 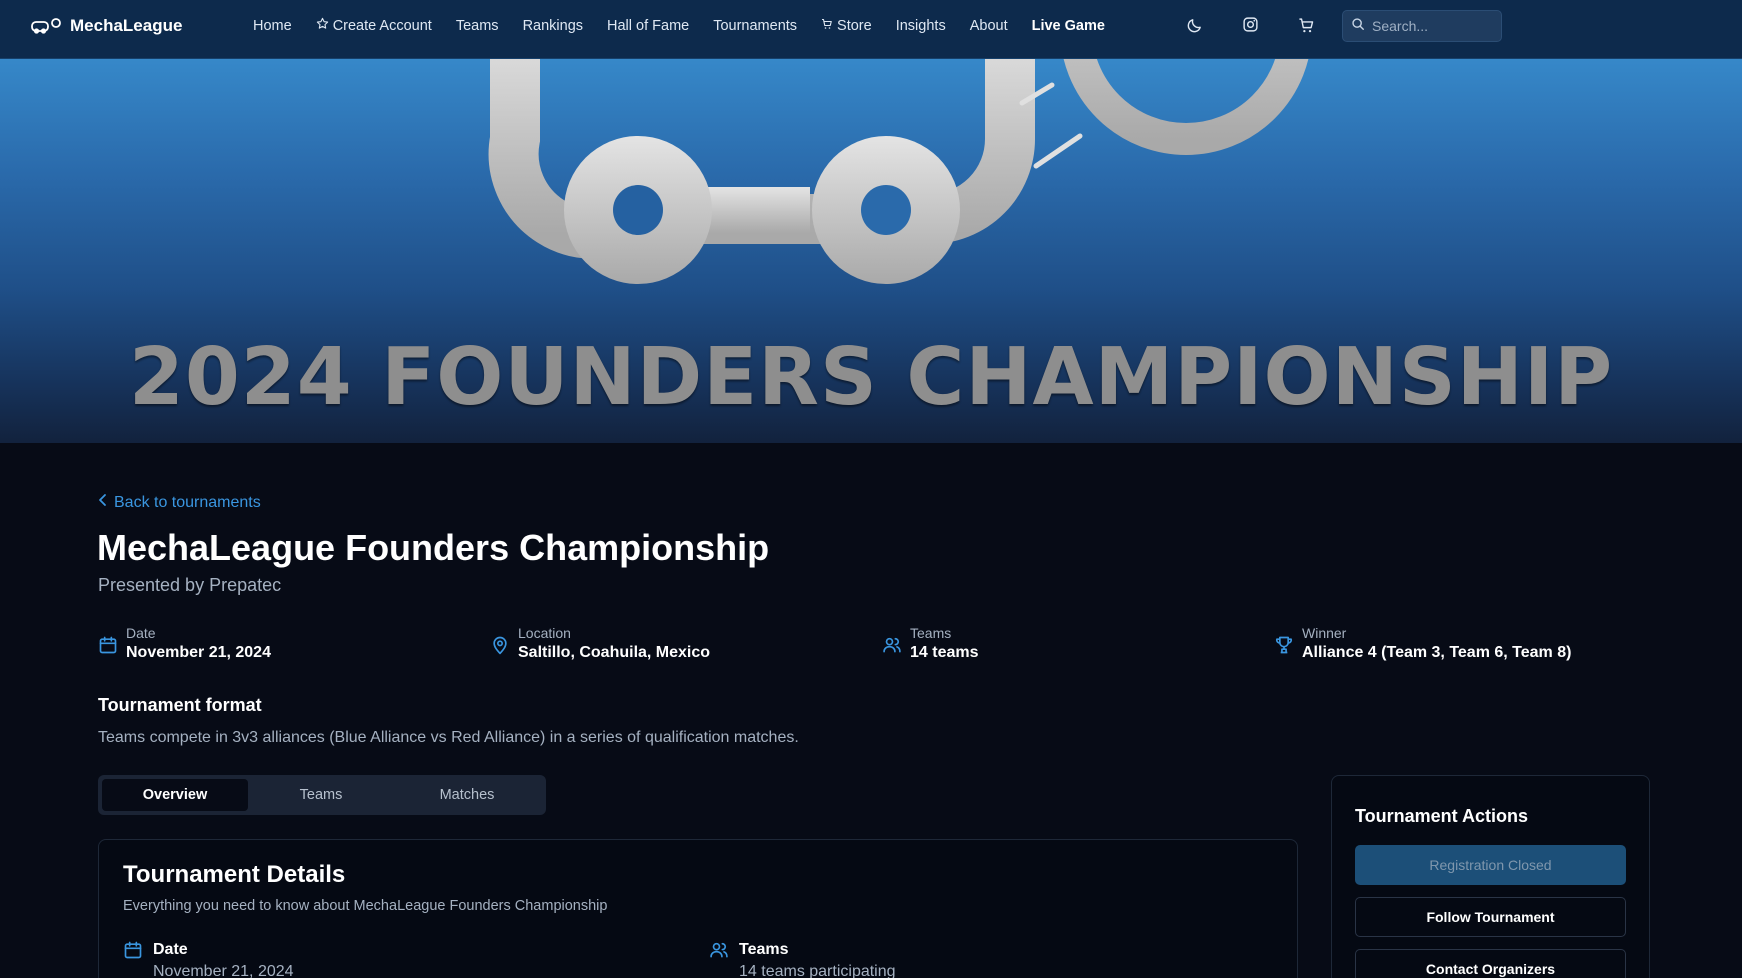 I want to click on info-teams: Teams 14 teams, so click(x=930, y=644).